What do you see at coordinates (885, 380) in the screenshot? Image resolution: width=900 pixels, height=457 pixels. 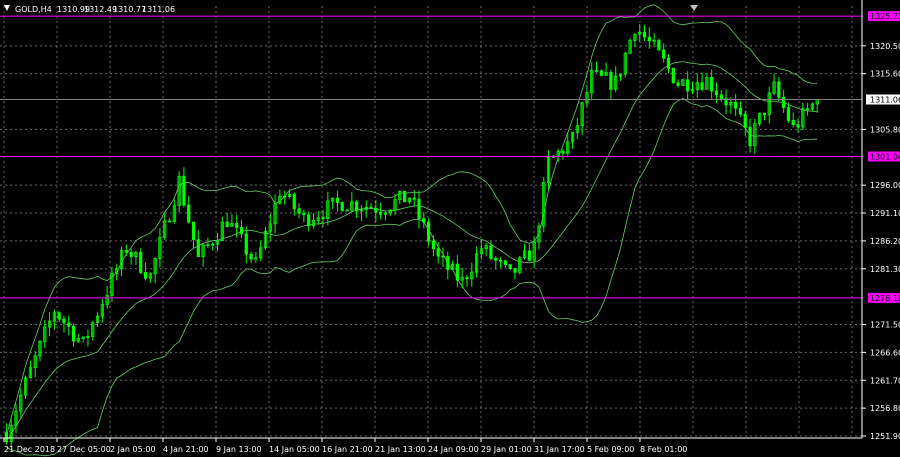 I see `price-tick-label: 1261.70` at bounding box center [885, 380].